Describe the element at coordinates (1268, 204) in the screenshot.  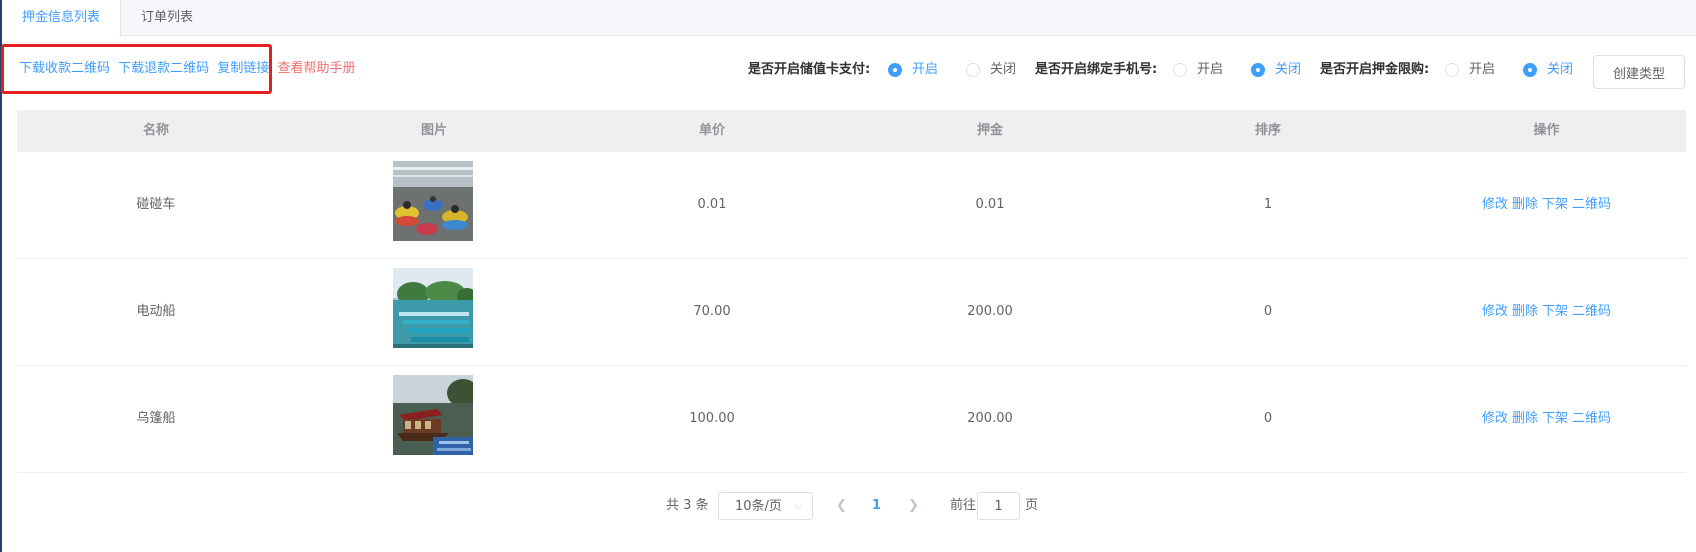
I see `cell-sort: 1` at that location.